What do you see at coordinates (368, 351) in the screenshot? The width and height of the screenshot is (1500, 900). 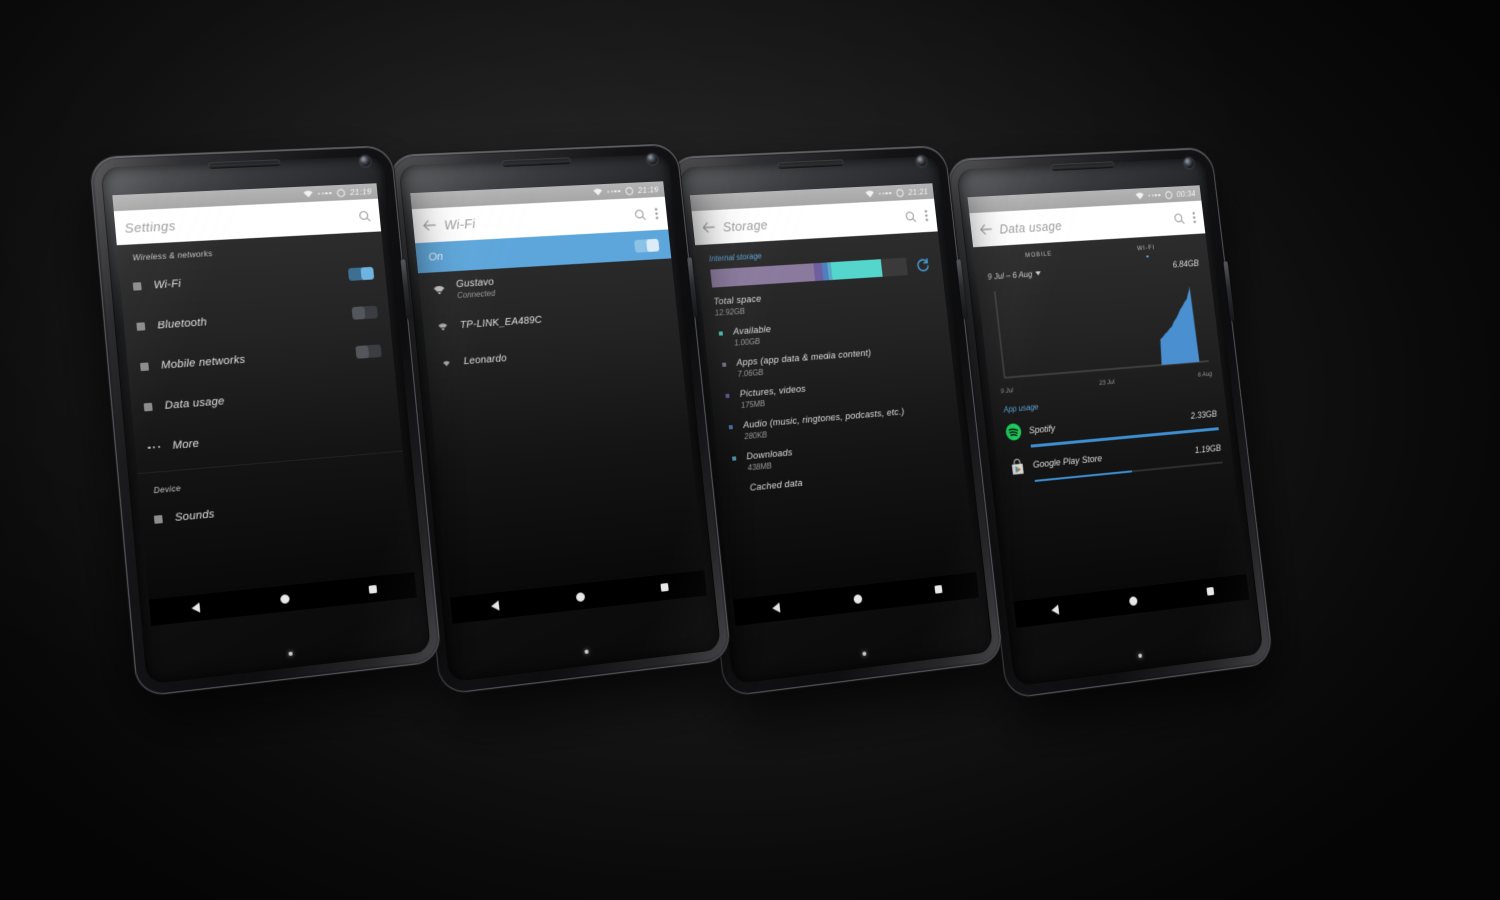 I see `mobile-networks-toggle` at bounding box center [368, 351].